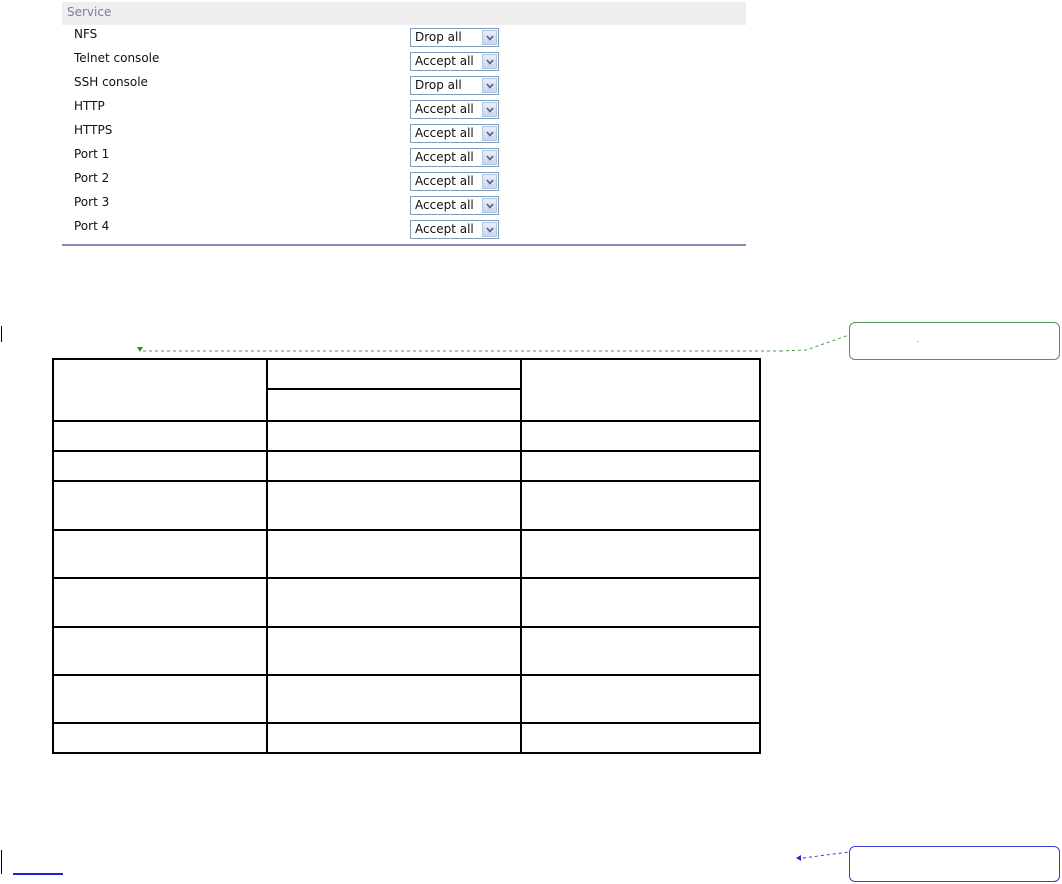 The height and width of the screenshot is (884, 1062). I want to click on service-header-label: Service, so click(89, 12).